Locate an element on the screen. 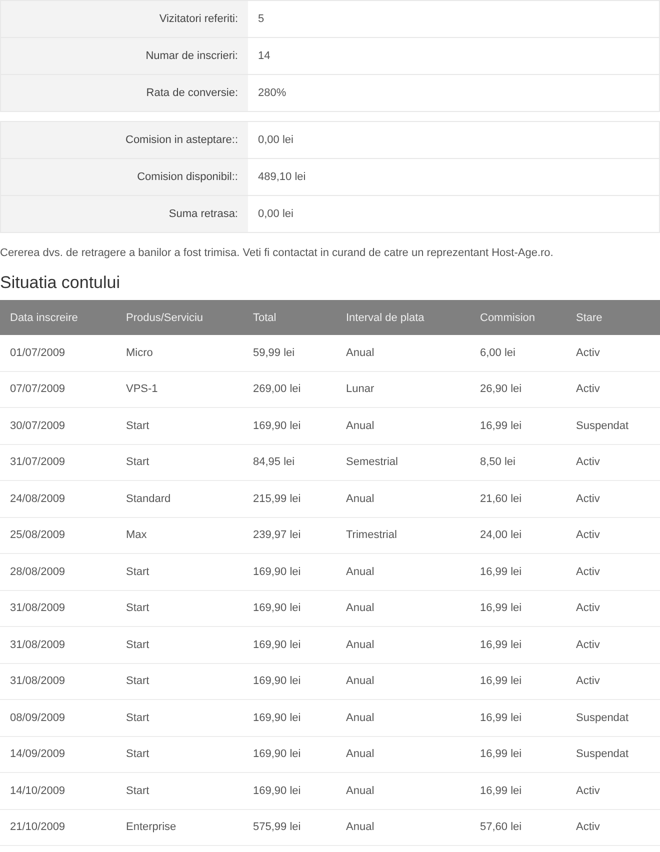  field-label: Vizitatori referiti: is located at coordinates (124, 19).